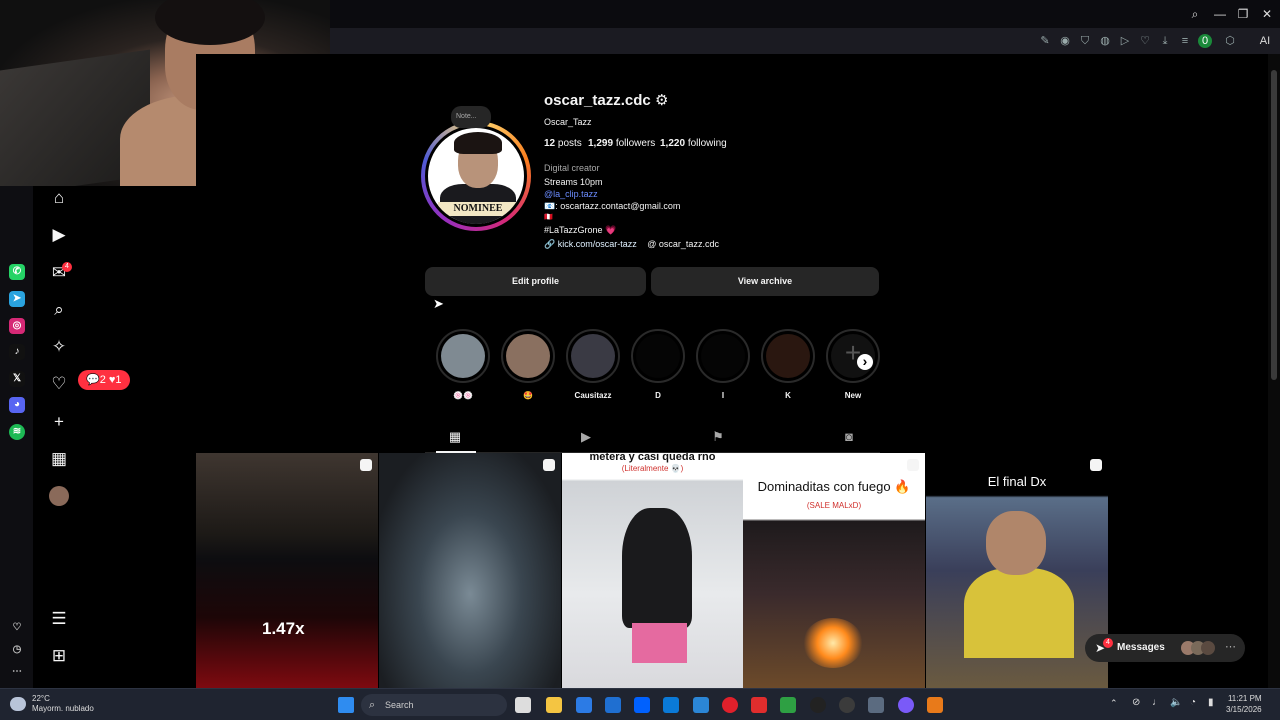 This screenshot has width=1280, height=720. What do you see at coordinates (17, 628) in the screenshot?
I see `favorites-icon: ♡` at bounding box center [17, 628].